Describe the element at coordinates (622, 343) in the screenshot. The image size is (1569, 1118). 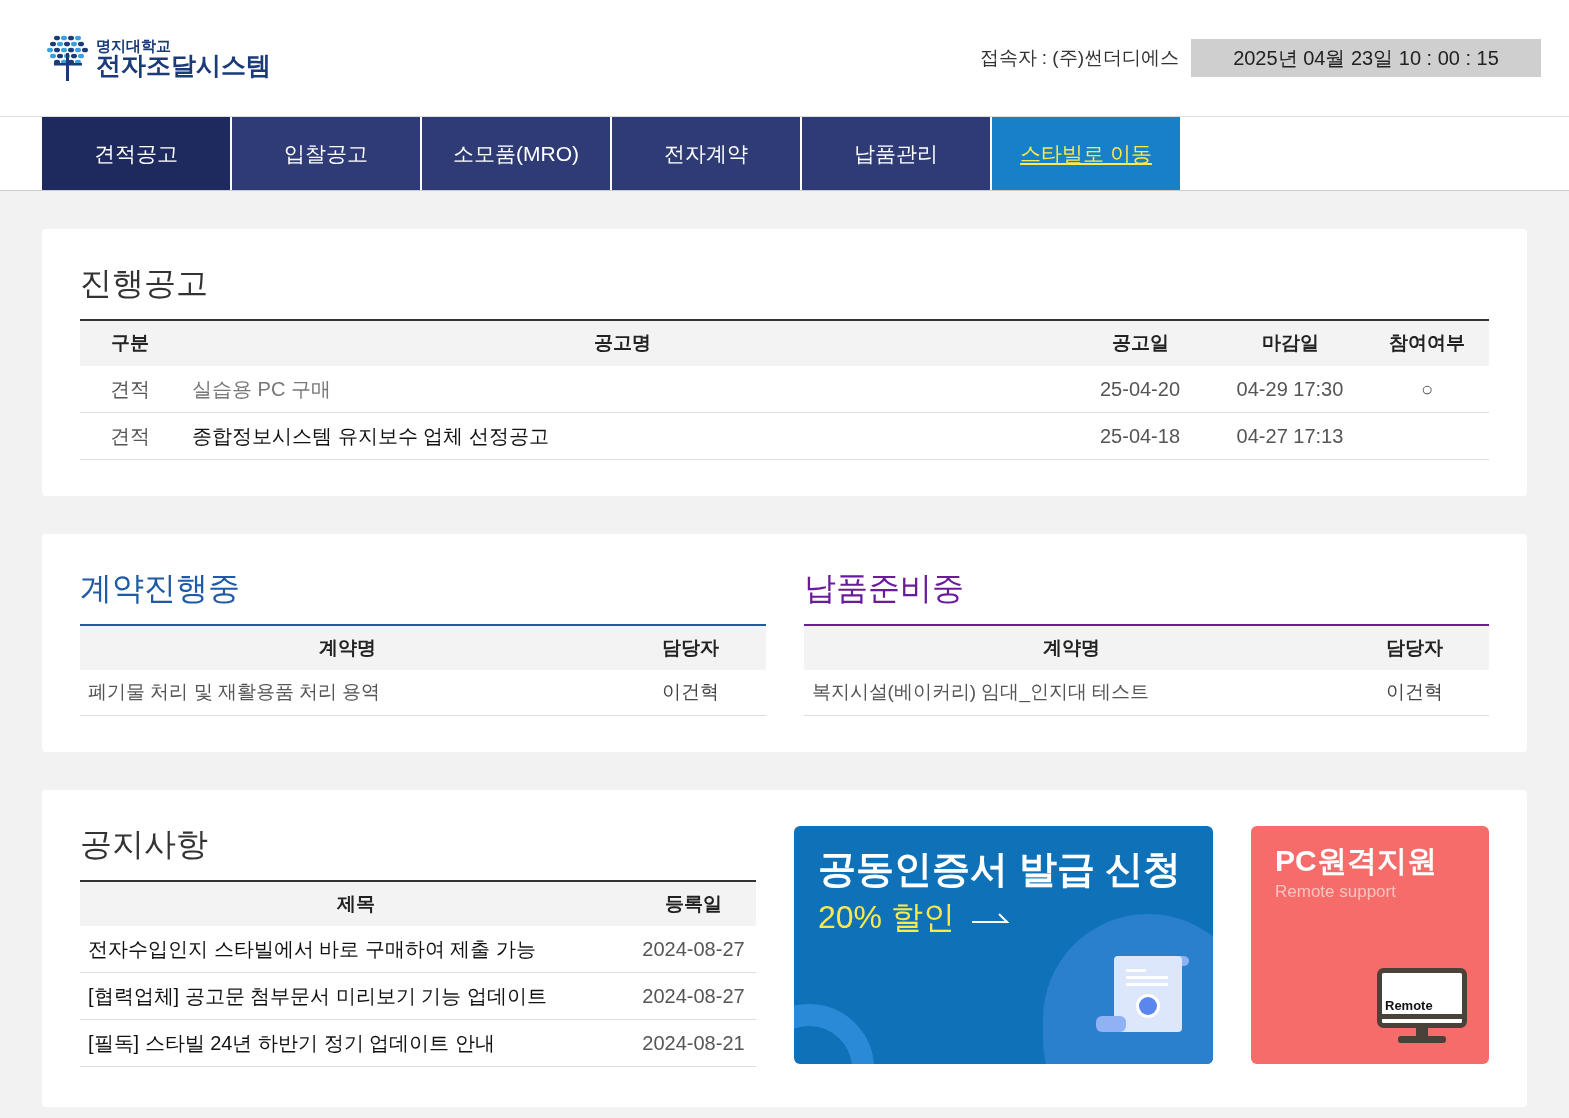
I see `column-header: 공고명` at that location.